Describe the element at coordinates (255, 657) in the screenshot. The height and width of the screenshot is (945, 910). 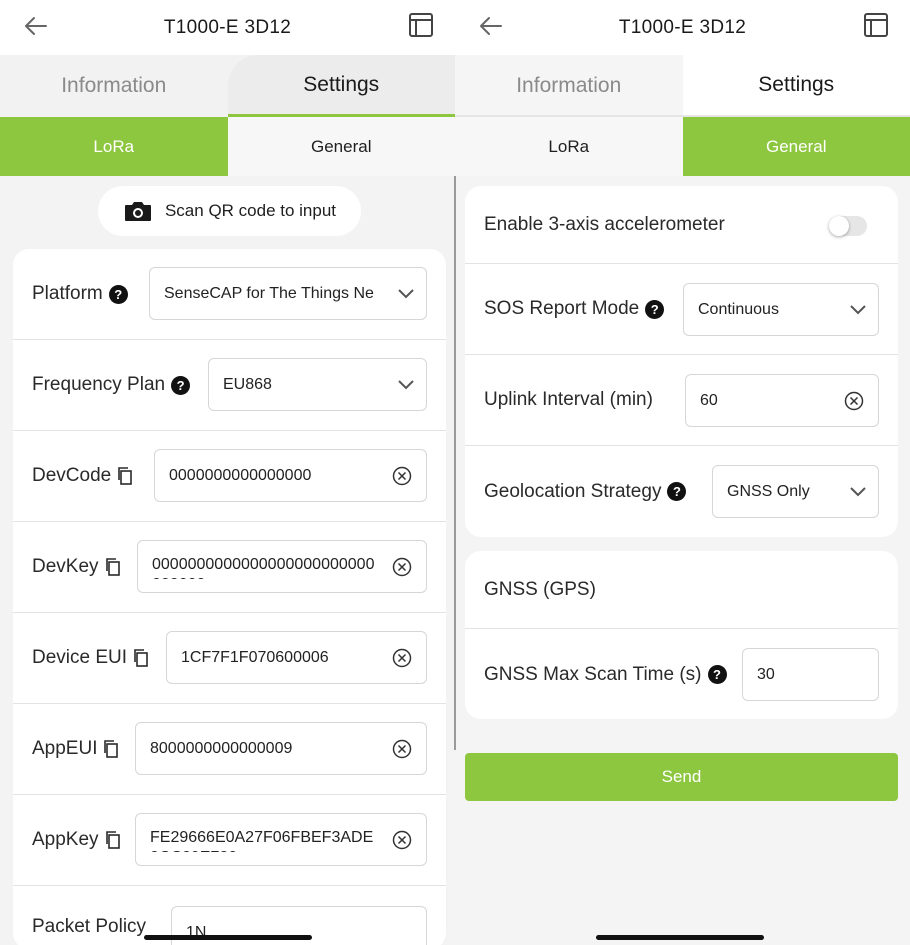
I see `device-eui-value: 1CF7F1F070600006` at that location.